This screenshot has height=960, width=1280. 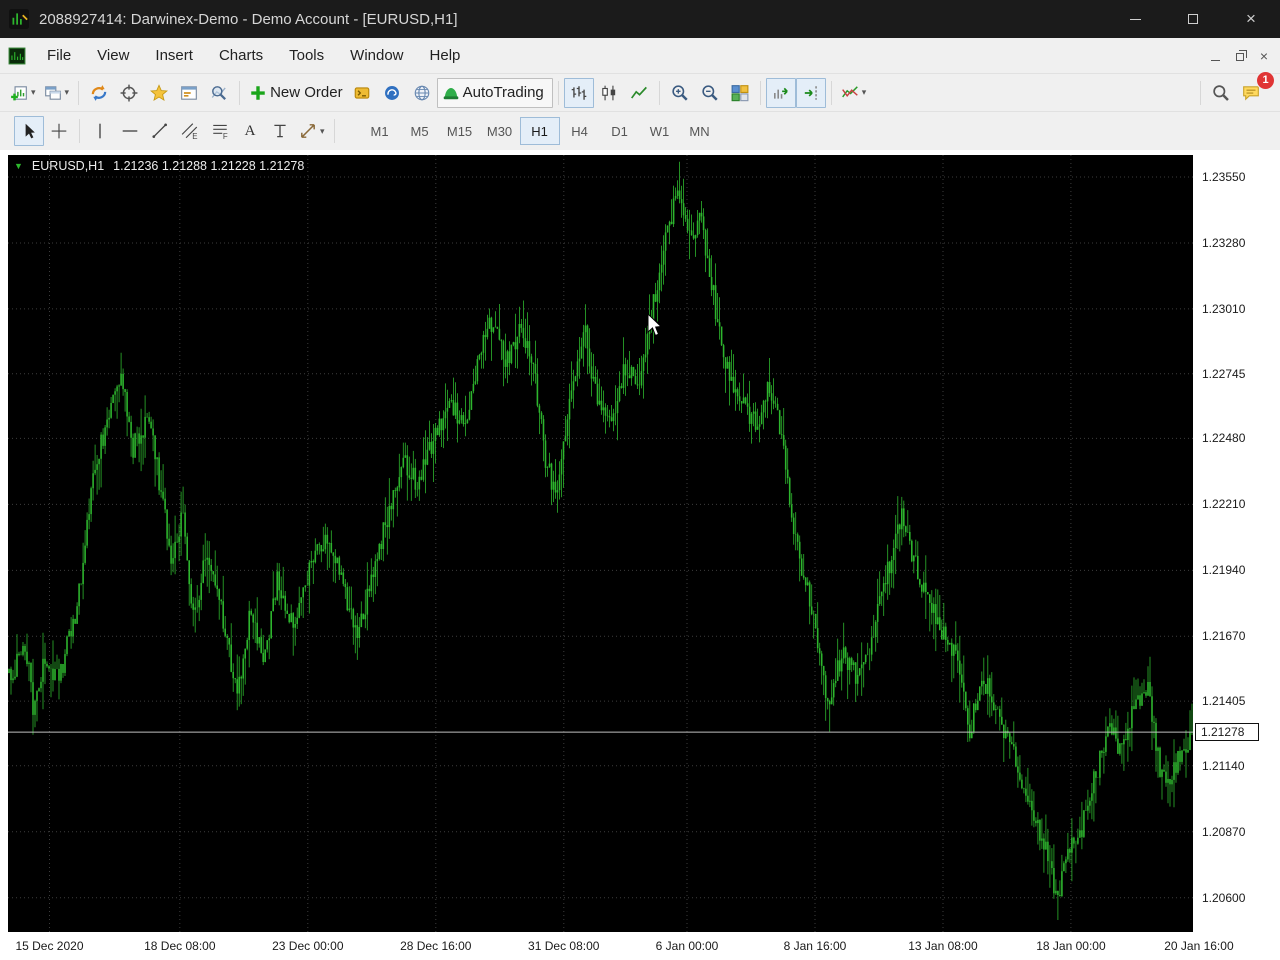 I want to click on cursor-arrow-icon, so click(x=30, y=131).